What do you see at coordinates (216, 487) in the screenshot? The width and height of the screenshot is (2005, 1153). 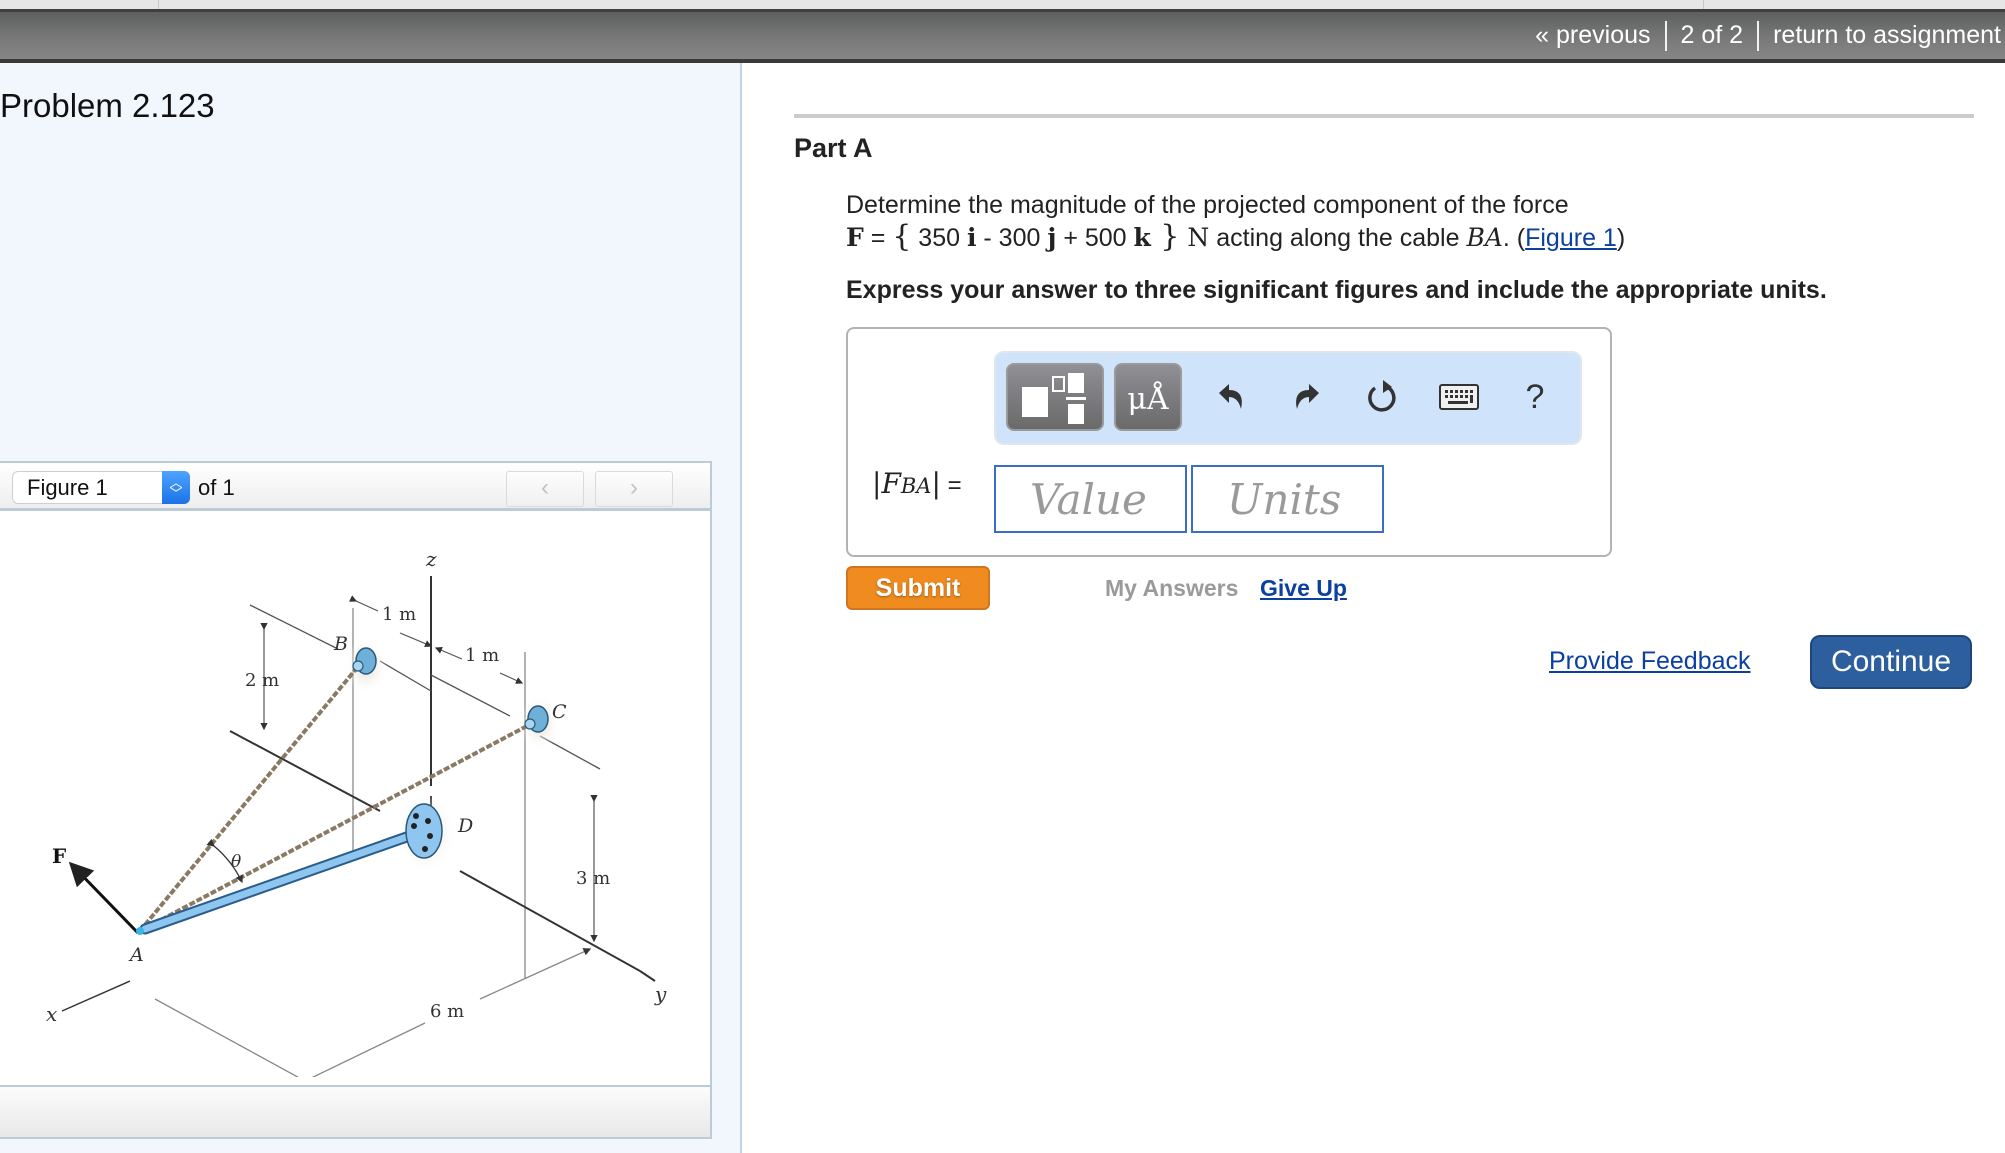 I see `figure-count: of 1` at bounding box center [216, 487].